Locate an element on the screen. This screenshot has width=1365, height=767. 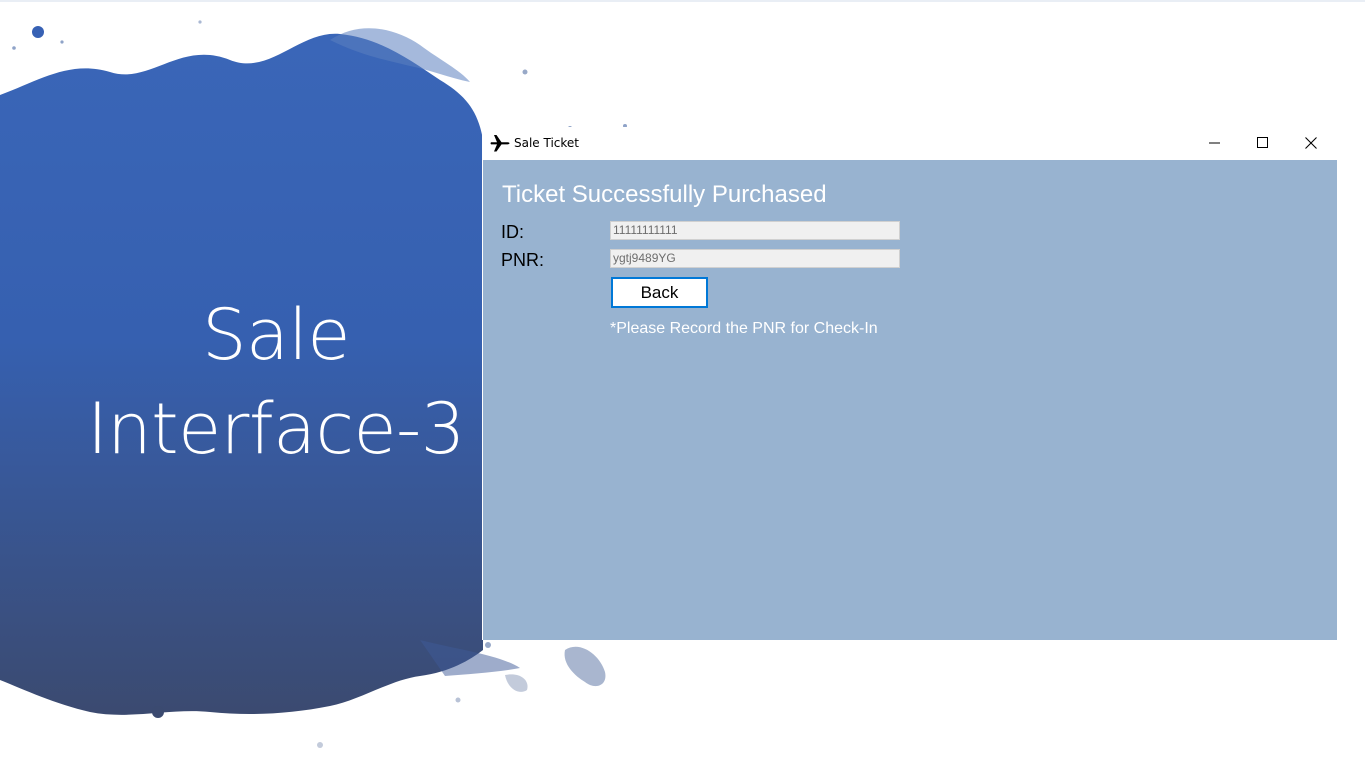
window-title: Sale Ticket is located at coordinates (547, 143).